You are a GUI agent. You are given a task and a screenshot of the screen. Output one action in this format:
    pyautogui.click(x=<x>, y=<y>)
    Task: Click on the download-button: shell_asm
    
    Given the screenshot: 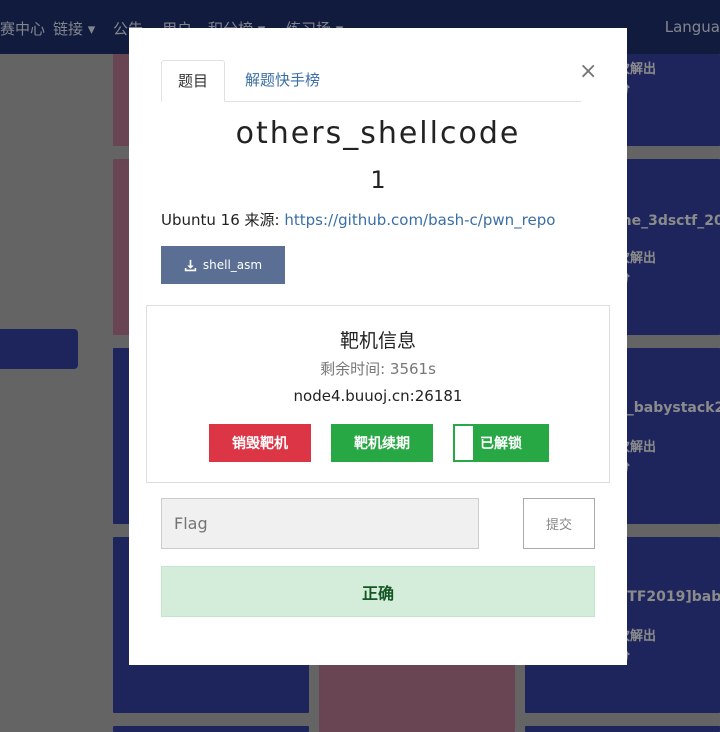 What is the action you would take?
    pyautogui.click(x=223, y=265)
    